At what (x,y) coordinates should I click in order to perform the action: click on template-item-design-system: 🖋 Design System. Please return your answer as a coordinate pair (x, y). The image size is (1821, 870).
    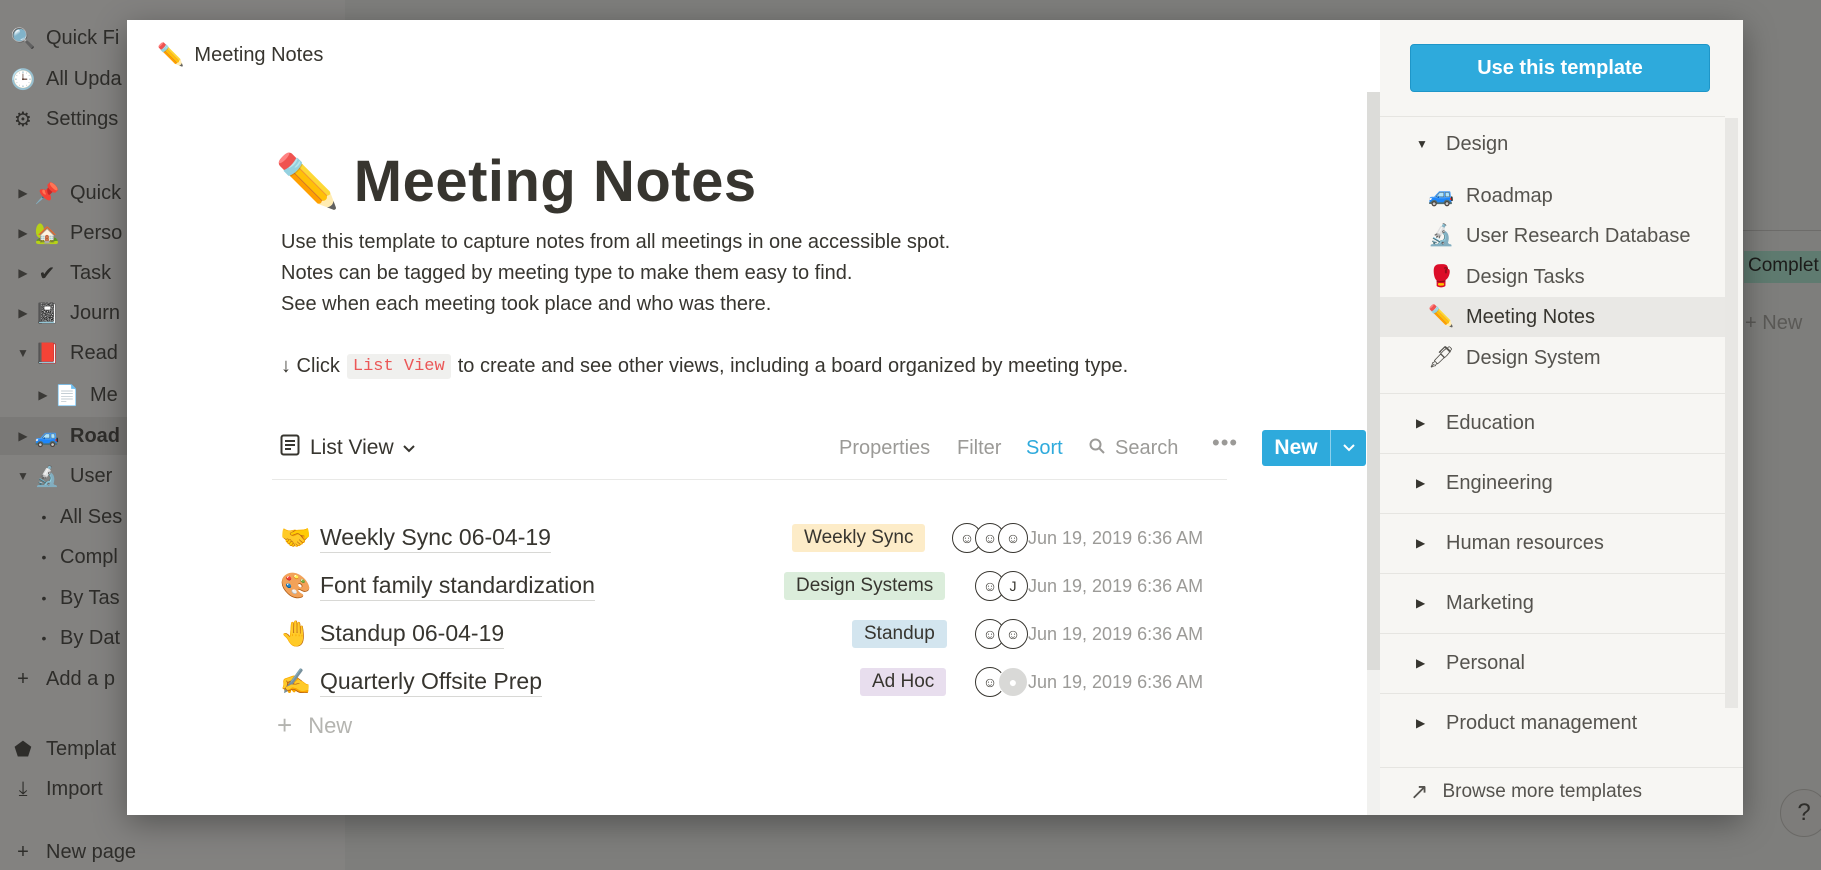
    Looking at the image, I should click on (1552, 358).